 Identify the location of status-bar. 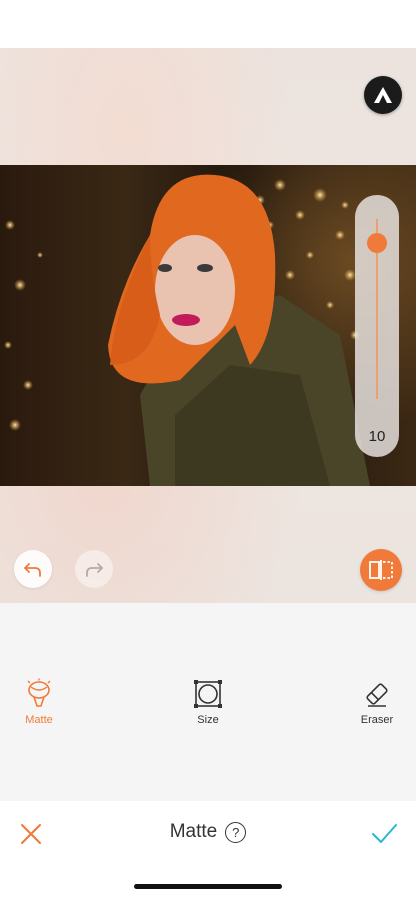
(208, 24).